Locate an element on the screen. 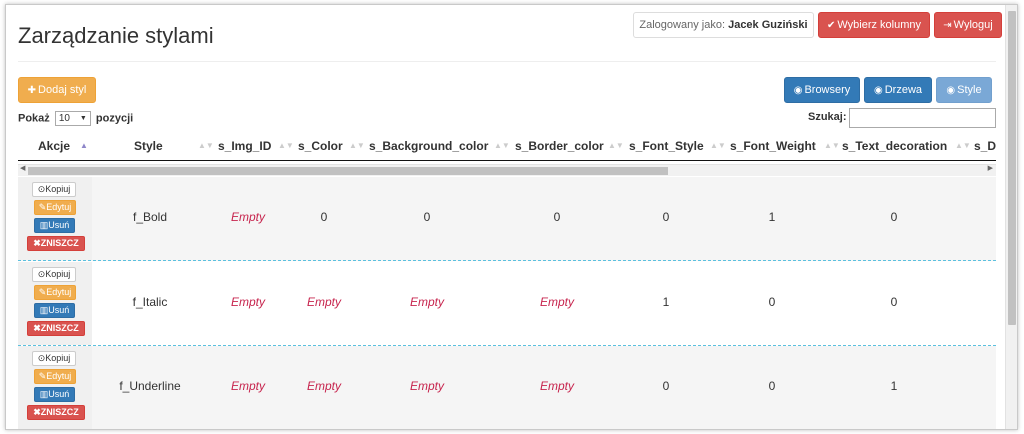 Image resolution: width=1024 pixels, height=434 pixels. column-header-img-id: s_Img_ID is located at coordinates (244, 146).